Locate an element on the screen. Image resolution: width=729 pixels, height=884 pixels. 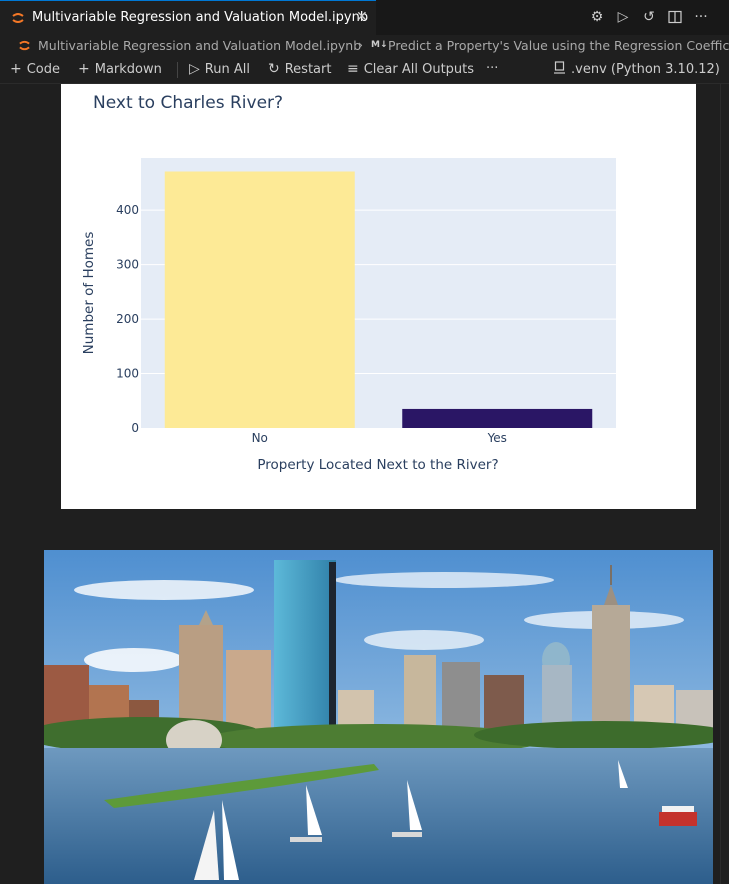
y-tick-label: 200 is located at coordinates (127, 319).